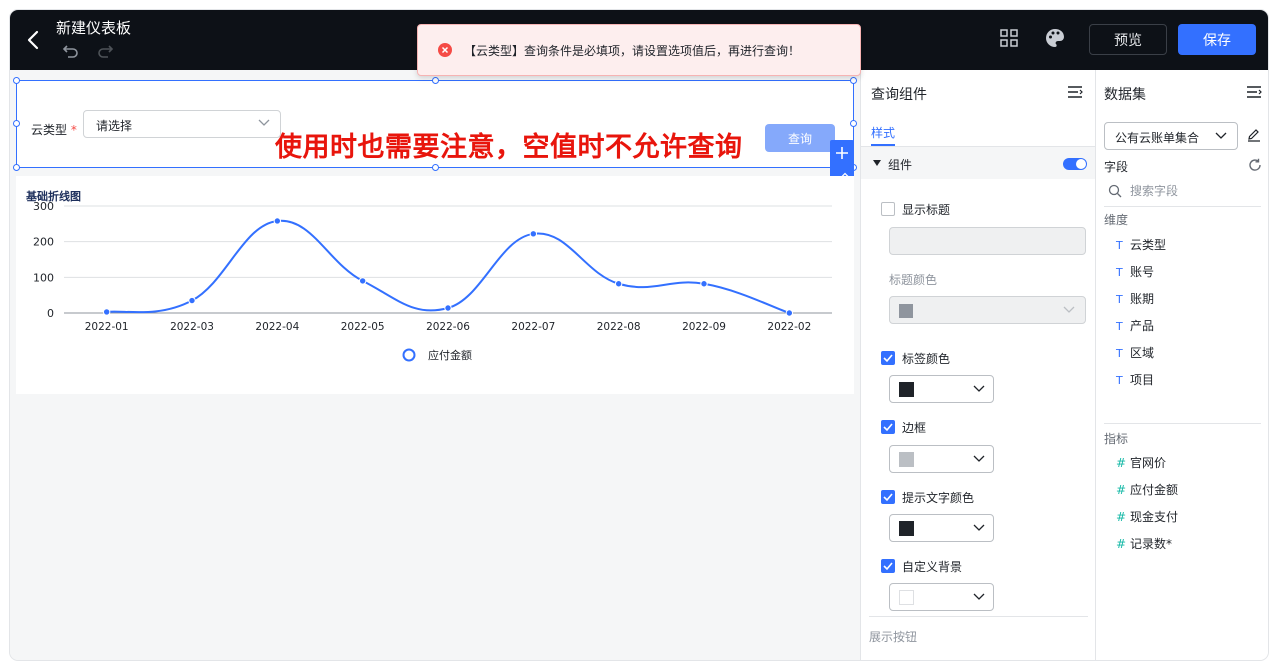 The image size is (1280, 671). I want to click on x-tick-label: 2022-01, so click(107, 327).